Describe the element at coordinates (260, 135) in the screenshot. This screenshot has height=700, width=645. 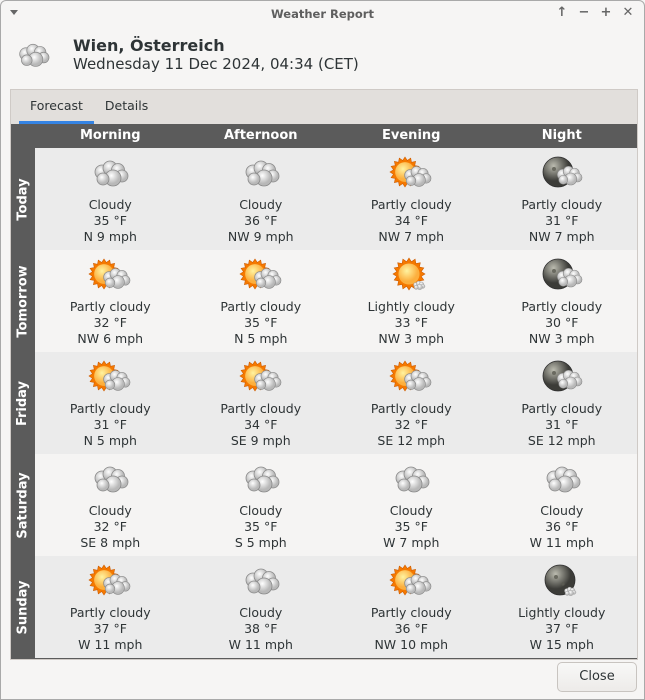
I see `column-header-afternoon: Afternoon` at that location.